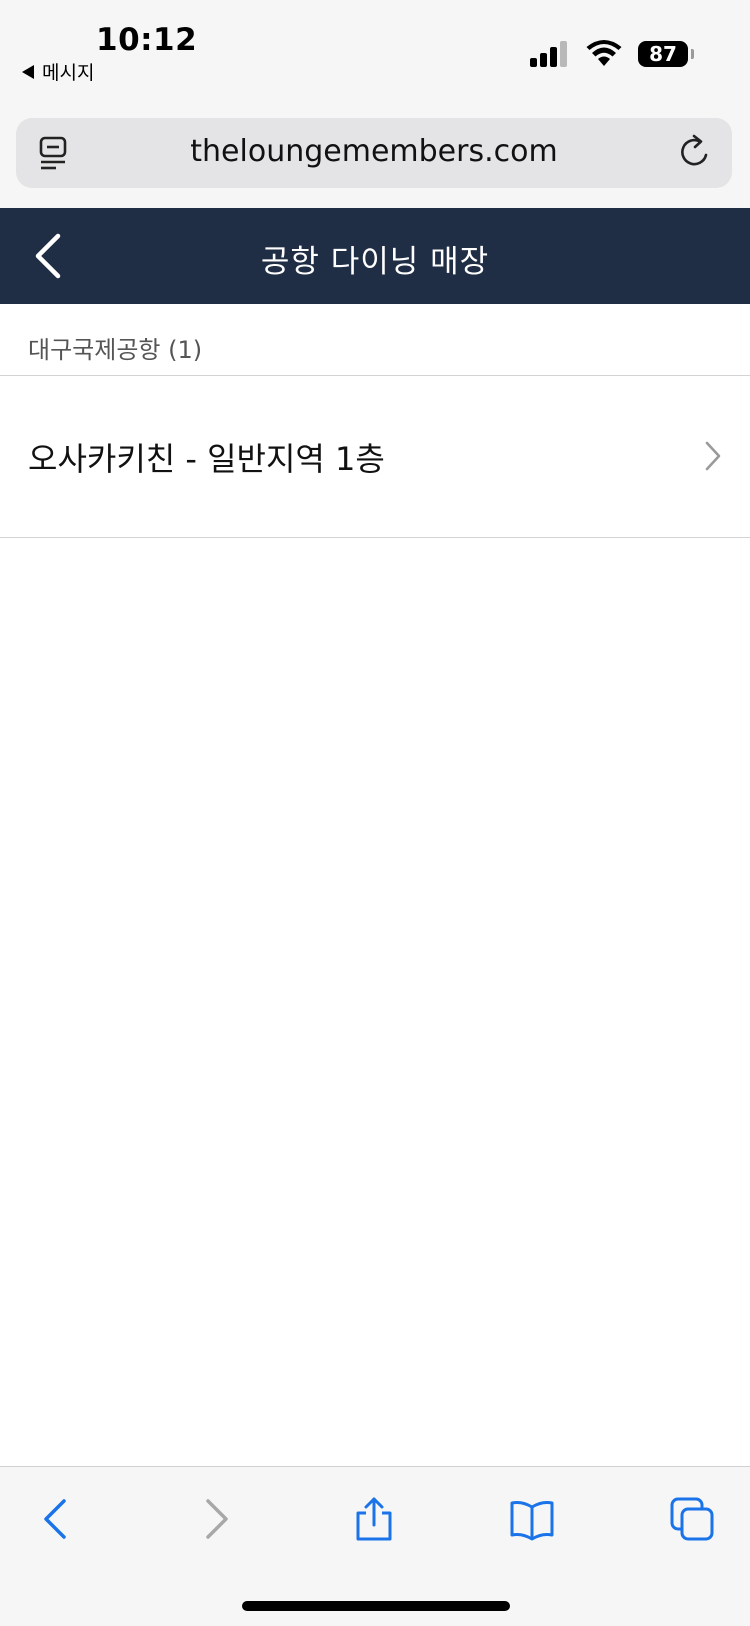  Describe the element at coordinates (604, 53) in the screenshot. I see `wifi-icon` at that location.